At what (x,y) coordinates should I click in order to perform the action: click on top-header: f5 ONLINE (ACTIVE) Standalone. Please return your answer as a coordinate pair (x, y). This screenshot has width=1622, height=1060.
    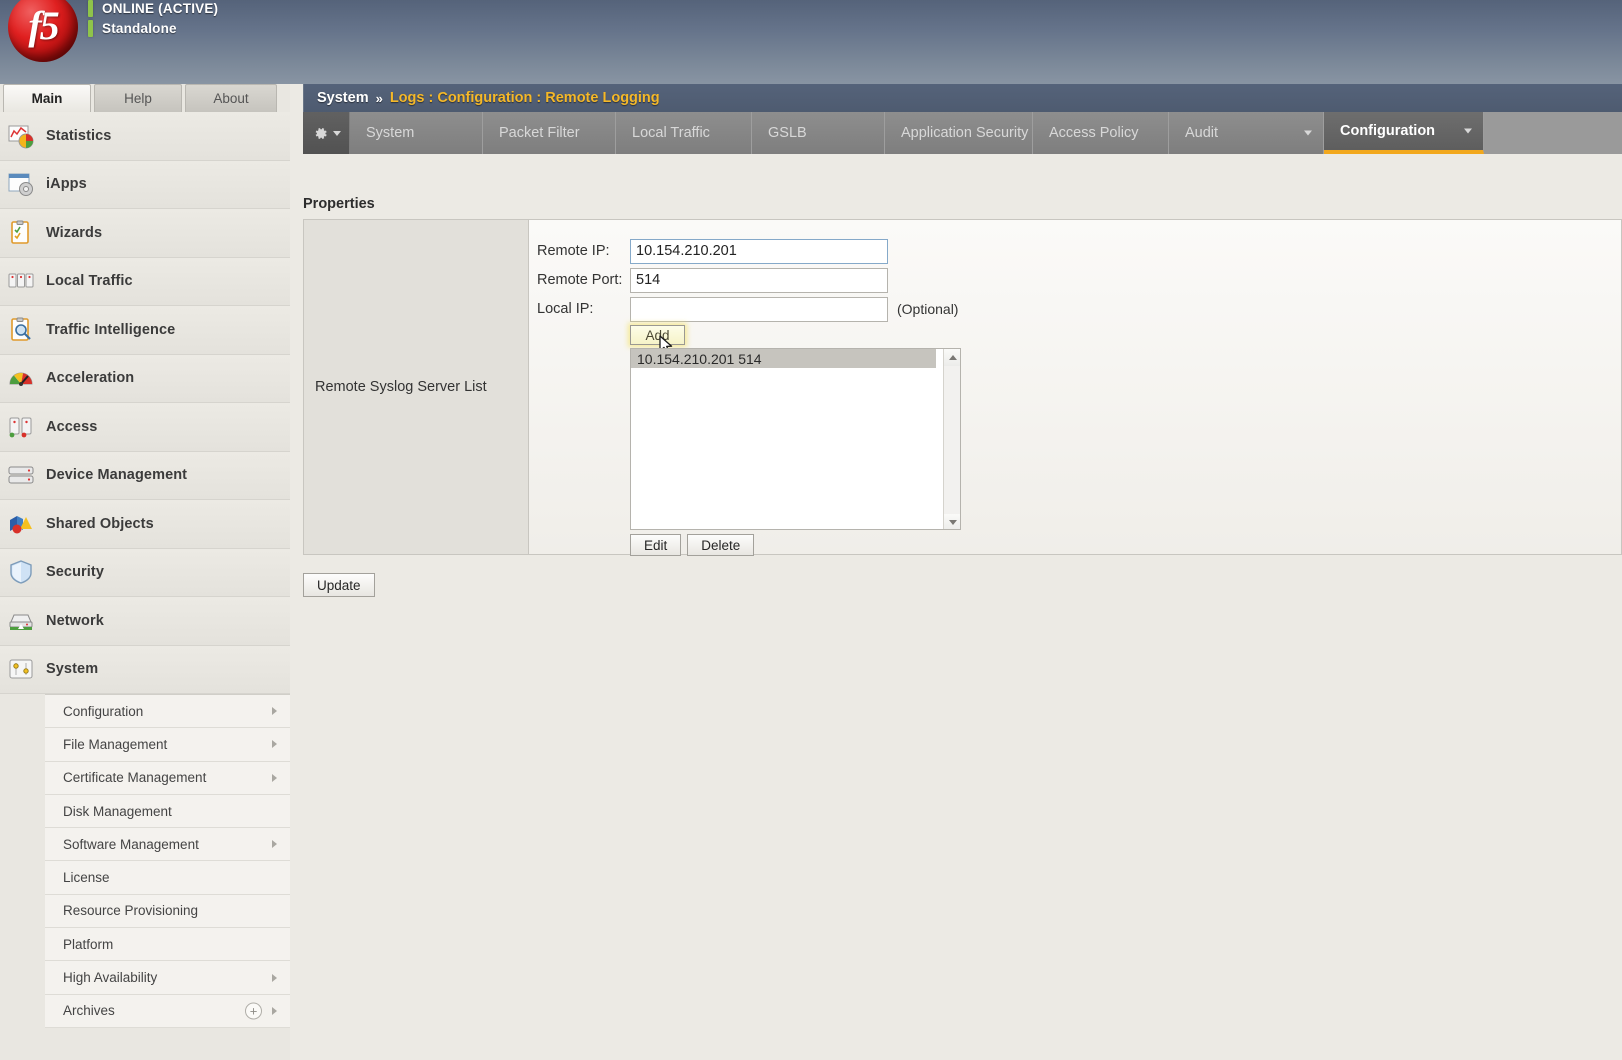
    Looking at the image, I should click on (811, 42).